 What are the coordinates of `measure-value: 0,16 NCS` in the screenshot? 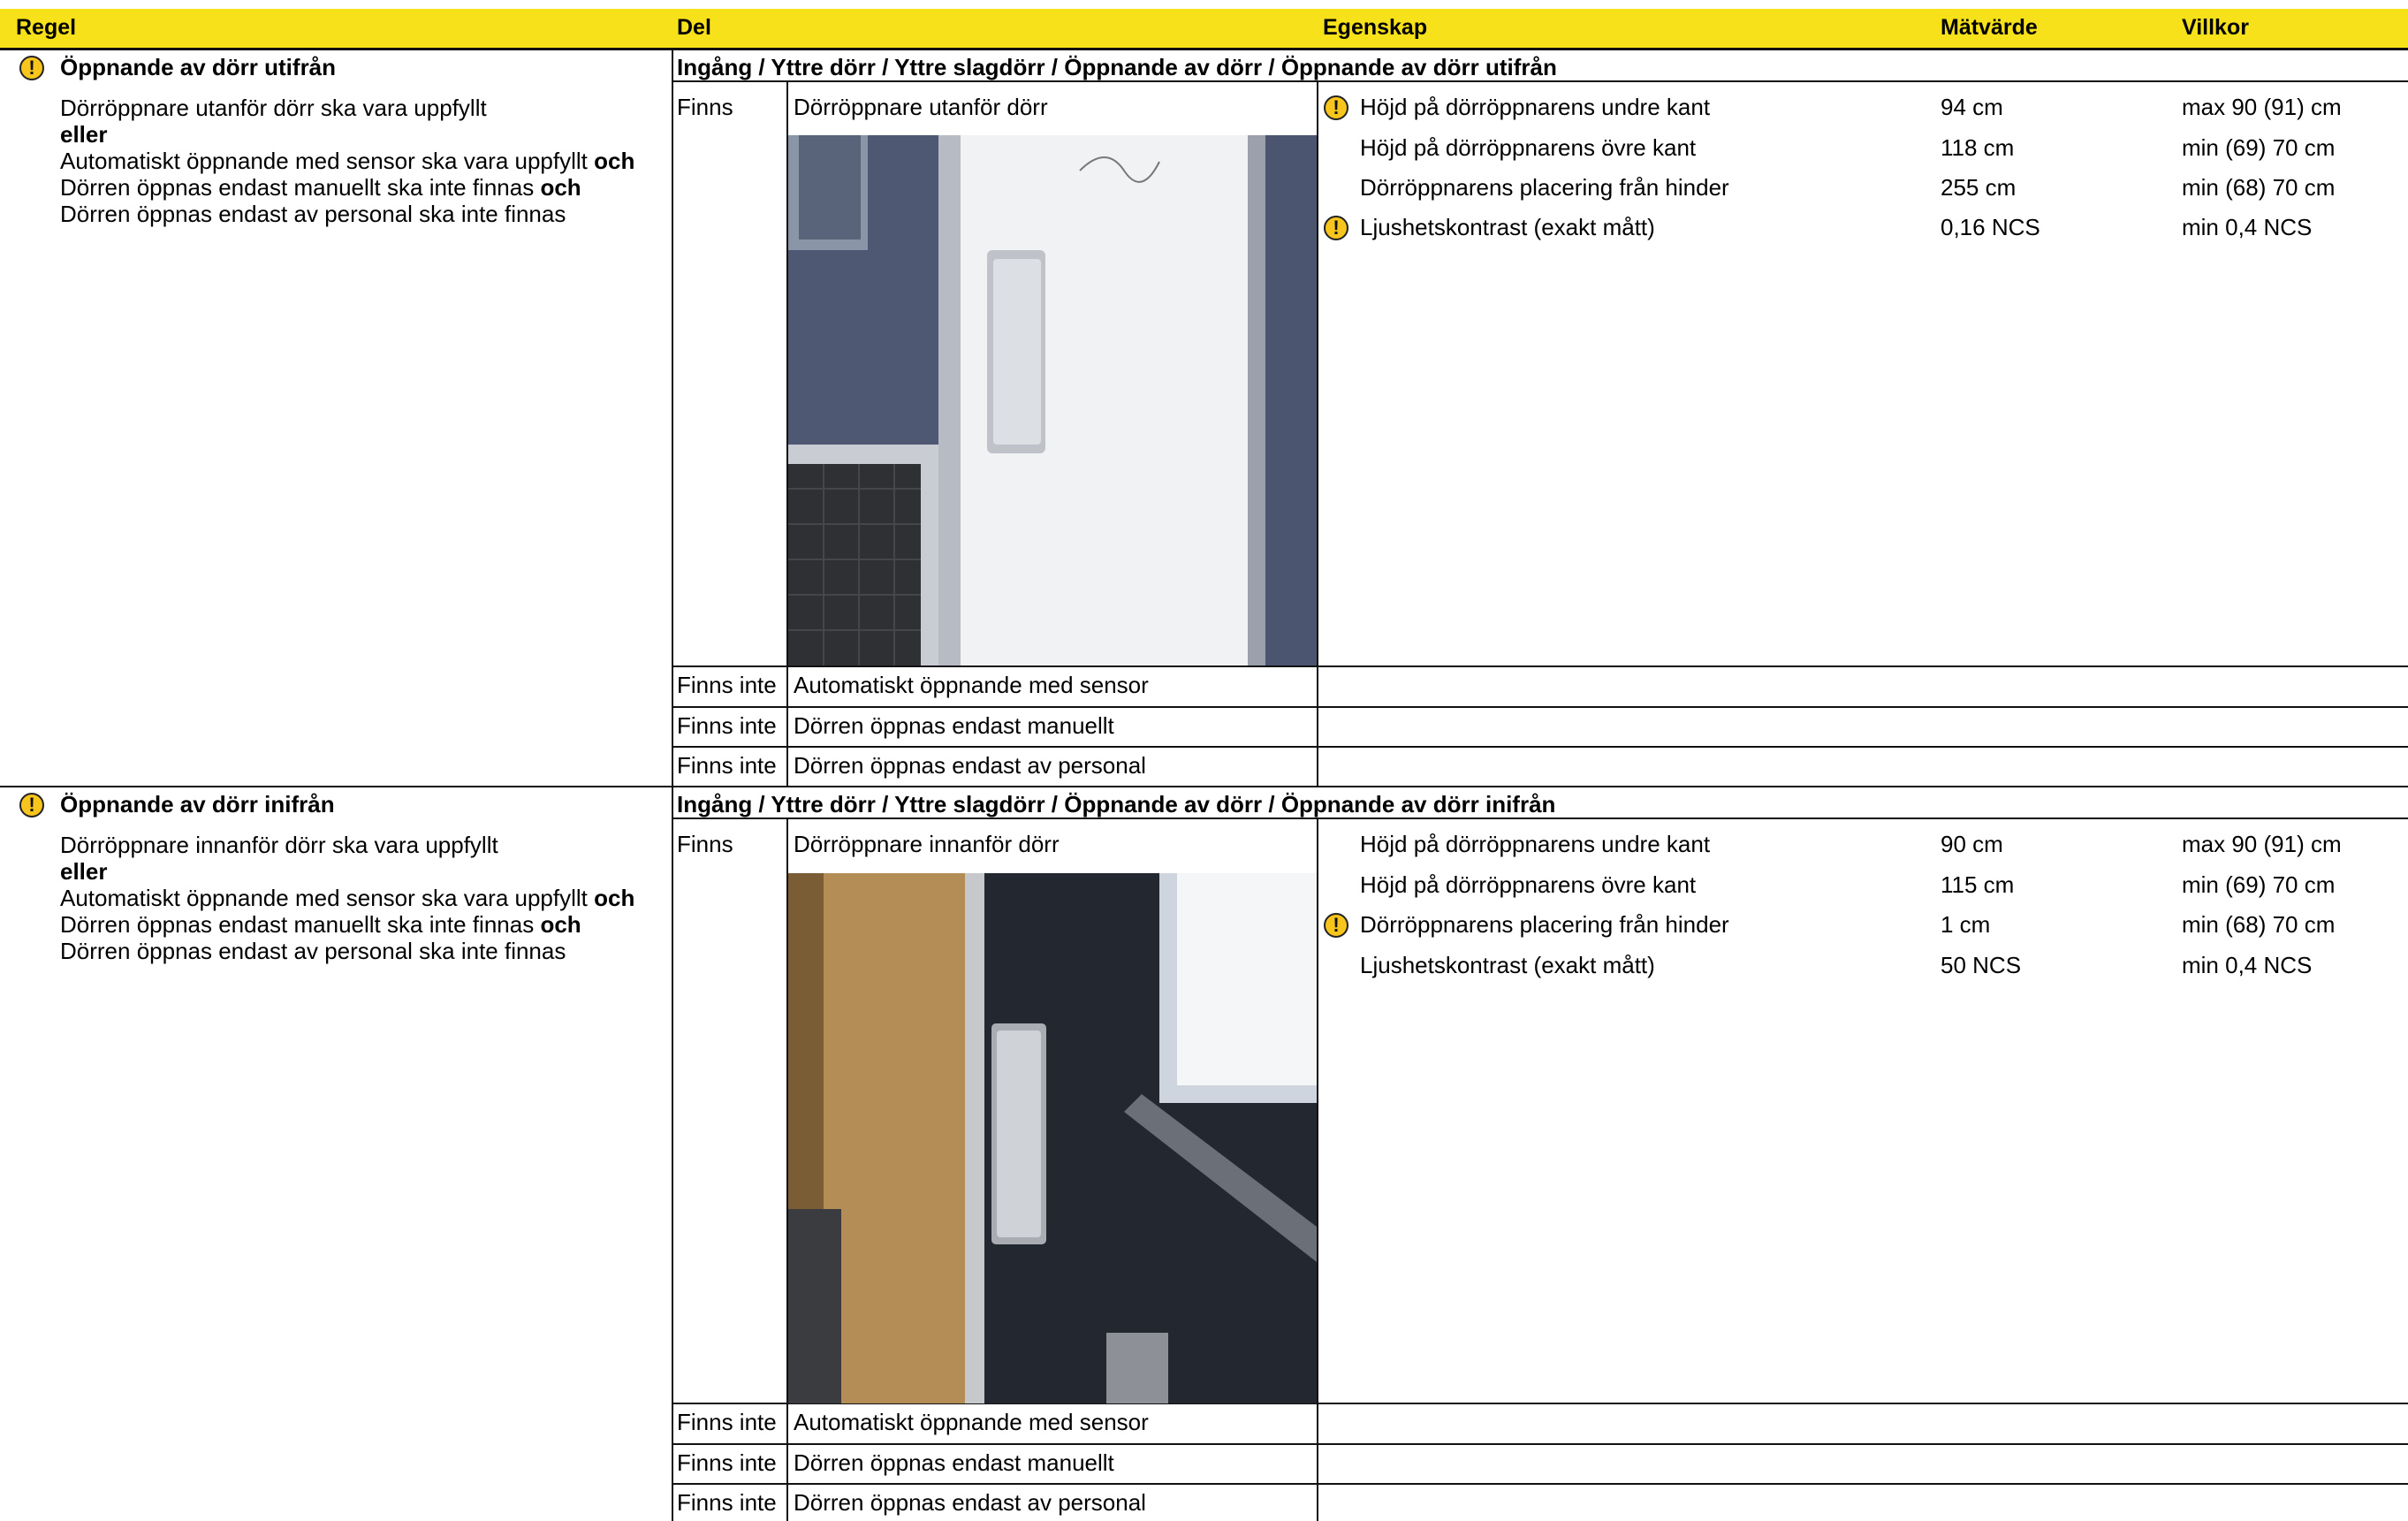 It's located at (1990, 227).